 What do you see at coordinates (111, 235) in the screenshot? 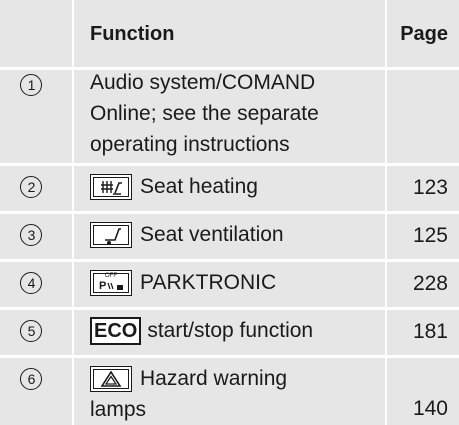
I see `seat-ventilation-icon` at bounding box center [111, 235].